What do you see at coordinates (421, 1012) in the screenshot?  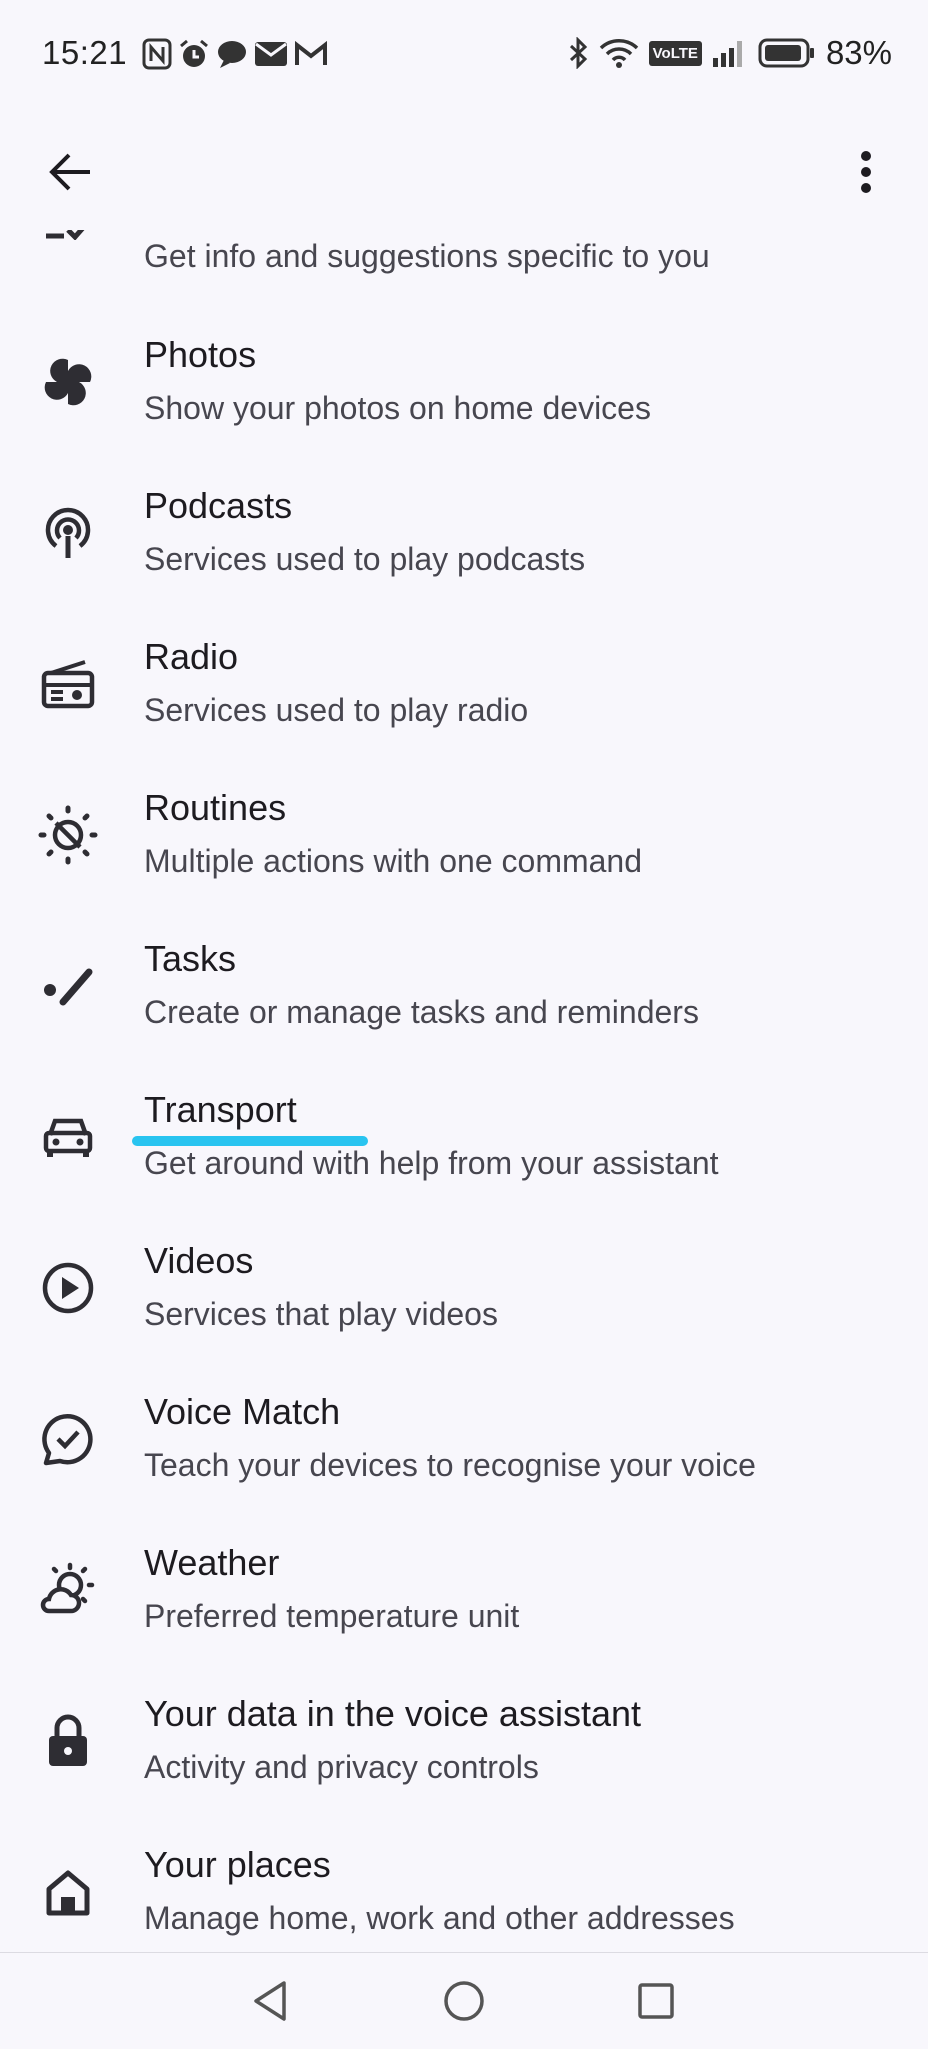 I see `list-item-subtitle: Create or manage tasks and reminders` at bounding box center [421, 1012].